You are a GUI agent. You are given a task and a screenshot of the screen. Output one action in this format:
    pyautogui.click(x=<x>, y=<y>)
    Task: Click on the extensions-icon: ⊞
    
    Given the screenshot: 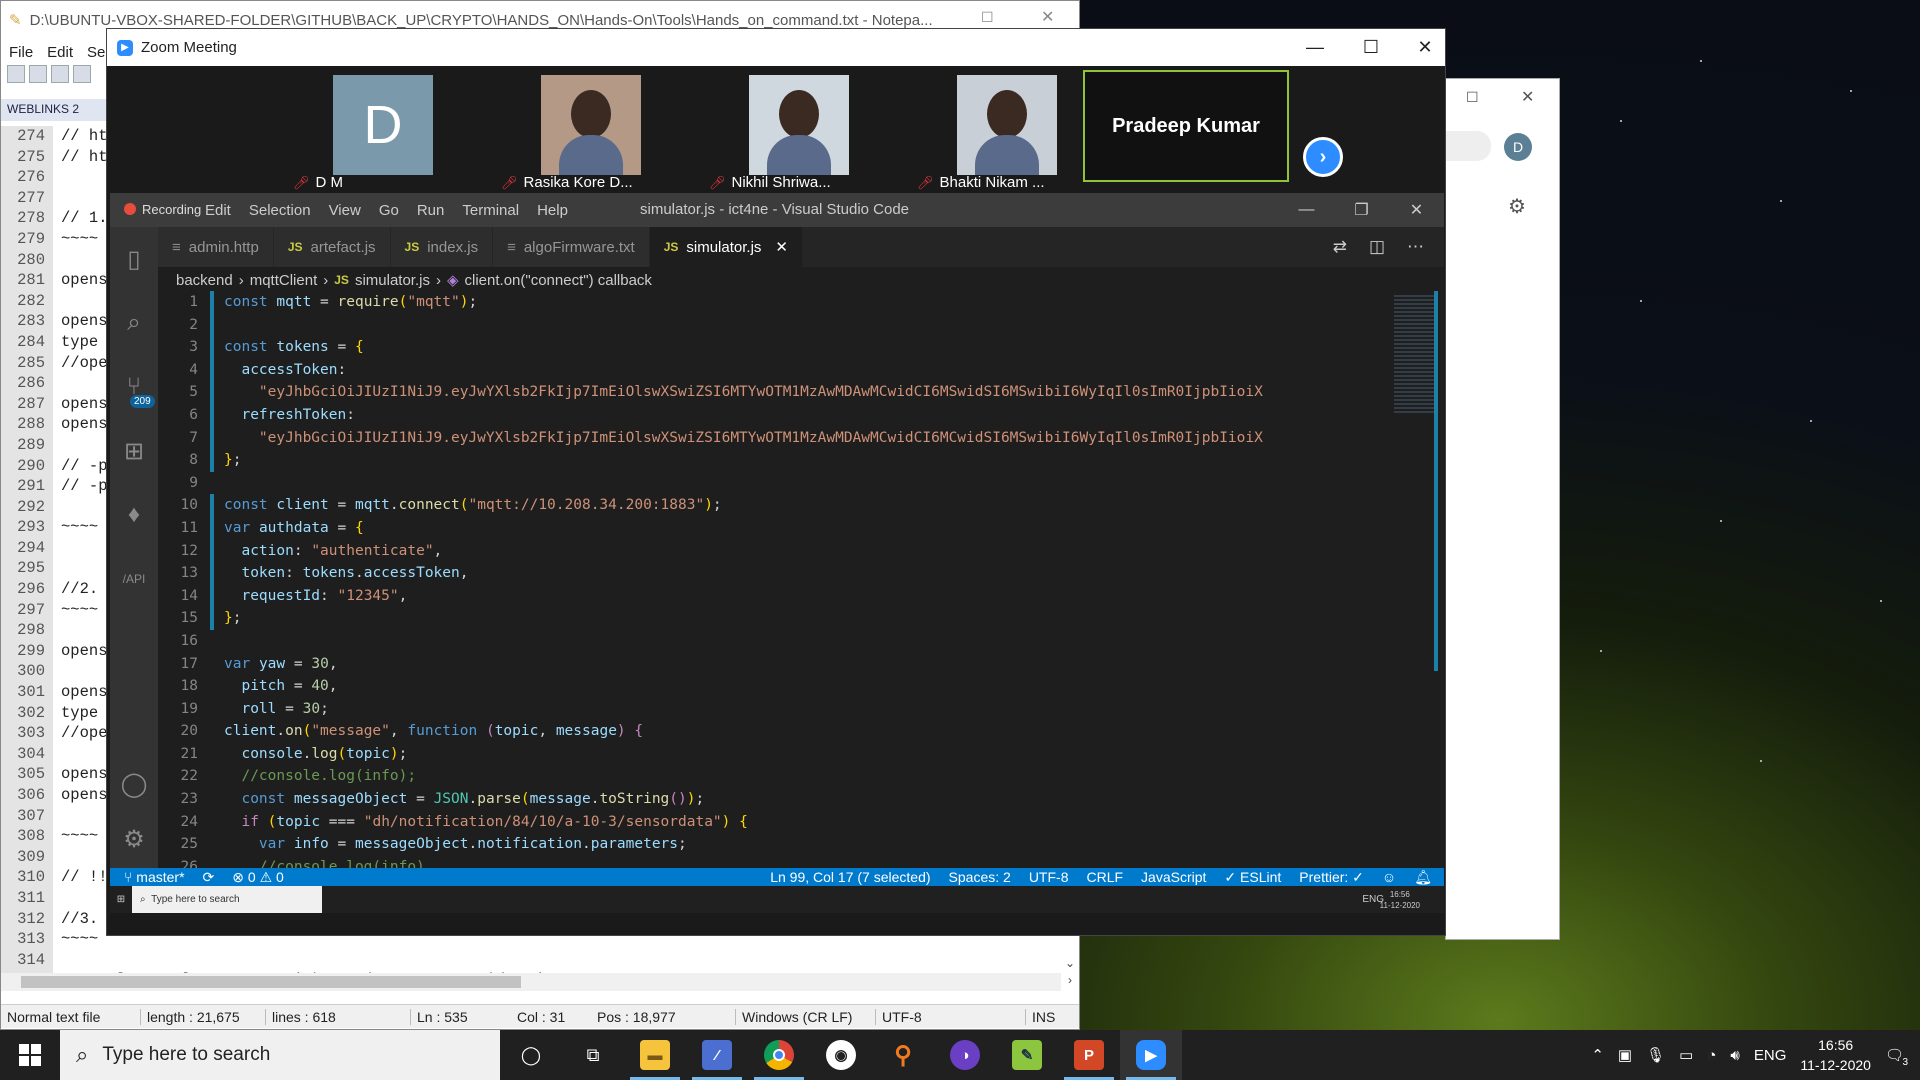 What is the action you would take?
    pyautogui.click(x=134, y=451)
    